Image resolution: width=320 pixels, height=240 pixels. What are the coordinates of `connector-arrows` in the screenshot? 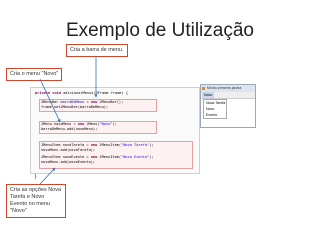 It's located at (68, 120).